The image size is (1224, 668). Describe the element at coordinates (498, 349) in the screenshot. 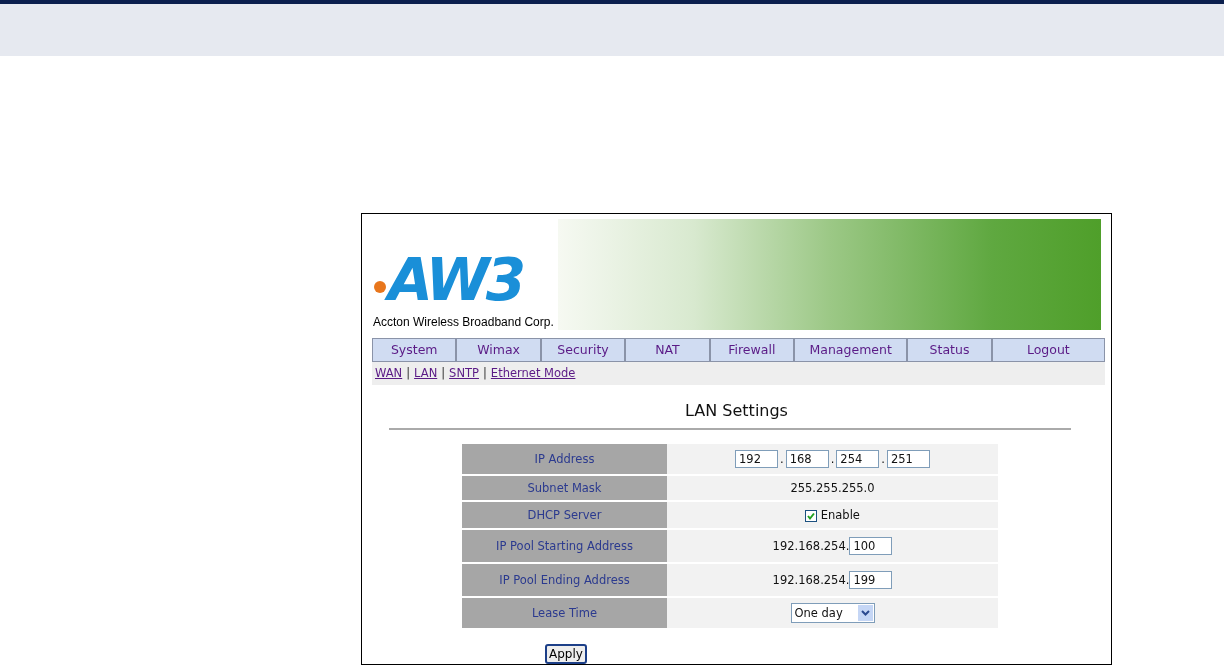

I see `nav-tab: Wimax` at that location.